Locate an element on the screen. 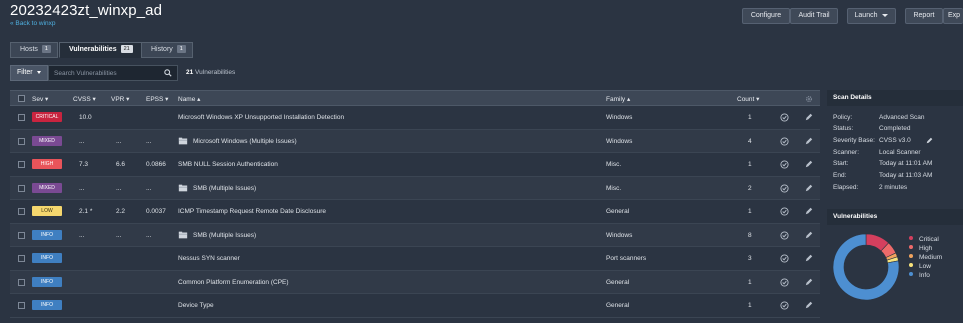  column-family: Family ▴ is located at coordinates (618, 99).